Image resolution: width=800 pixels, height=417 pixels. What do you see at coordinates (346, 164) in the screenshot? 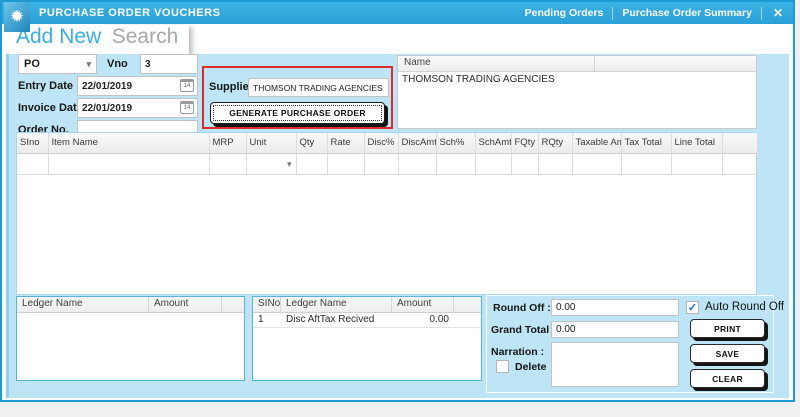
I see `rate-cell` at bounding box center [346, 164].